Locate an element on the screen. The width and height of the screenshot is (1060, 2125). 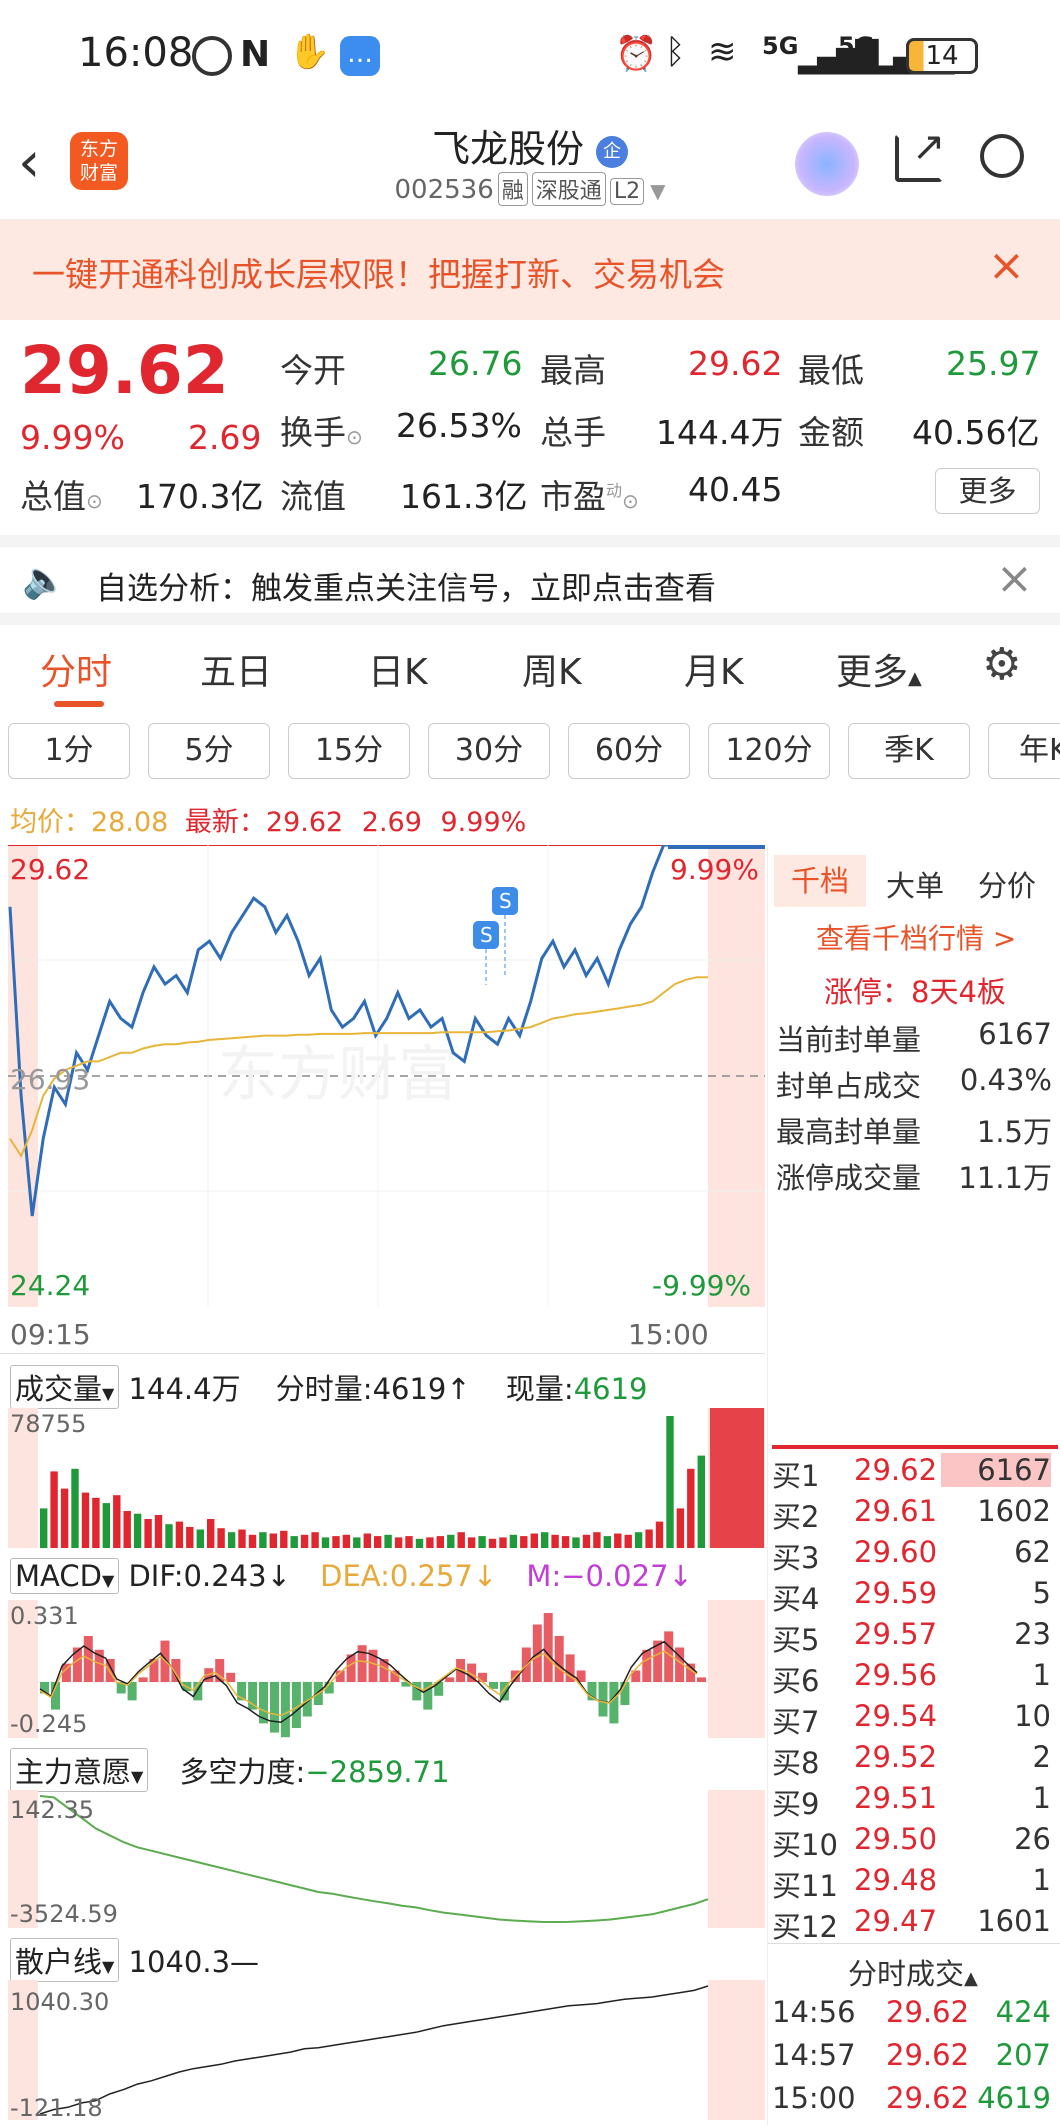
trade-list: 14:56 29.62 424 14:57 29.62 207 15:00 29.62 4619 is located at coordinates (914, 2060).